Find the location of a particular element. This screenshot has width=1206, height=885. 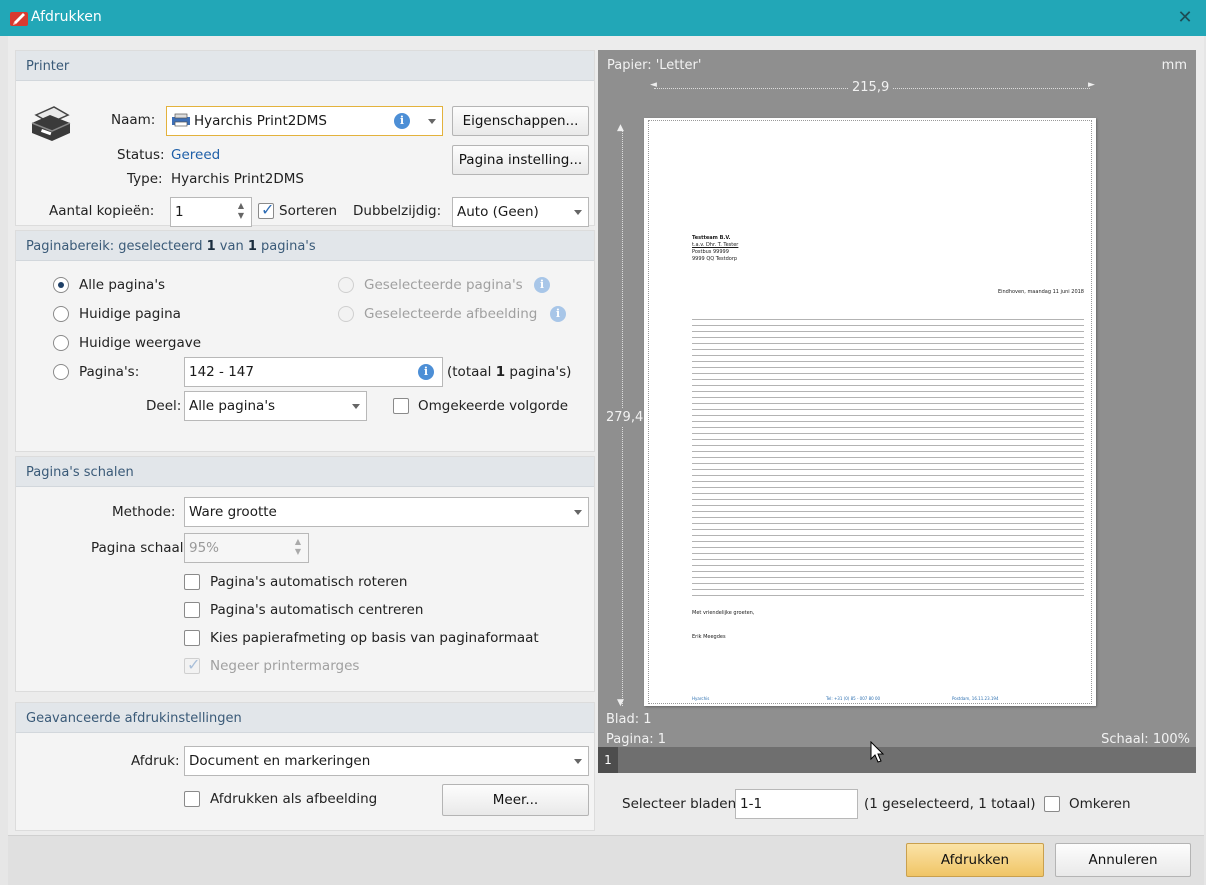

width-value: 215,9 is located at coordinates (871, 87).